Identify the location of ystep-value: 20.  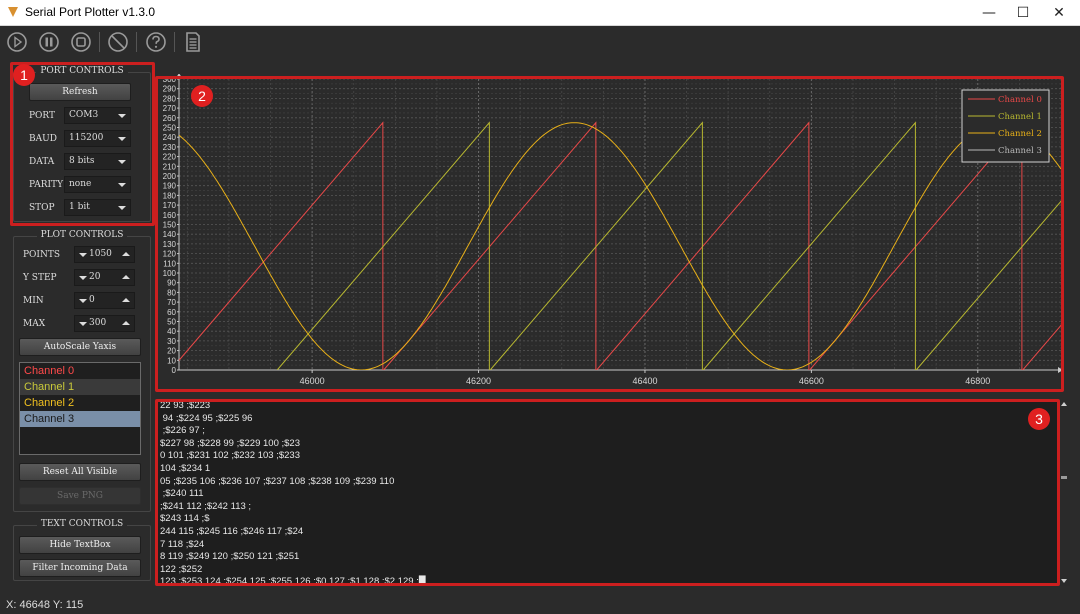
(95, 277).